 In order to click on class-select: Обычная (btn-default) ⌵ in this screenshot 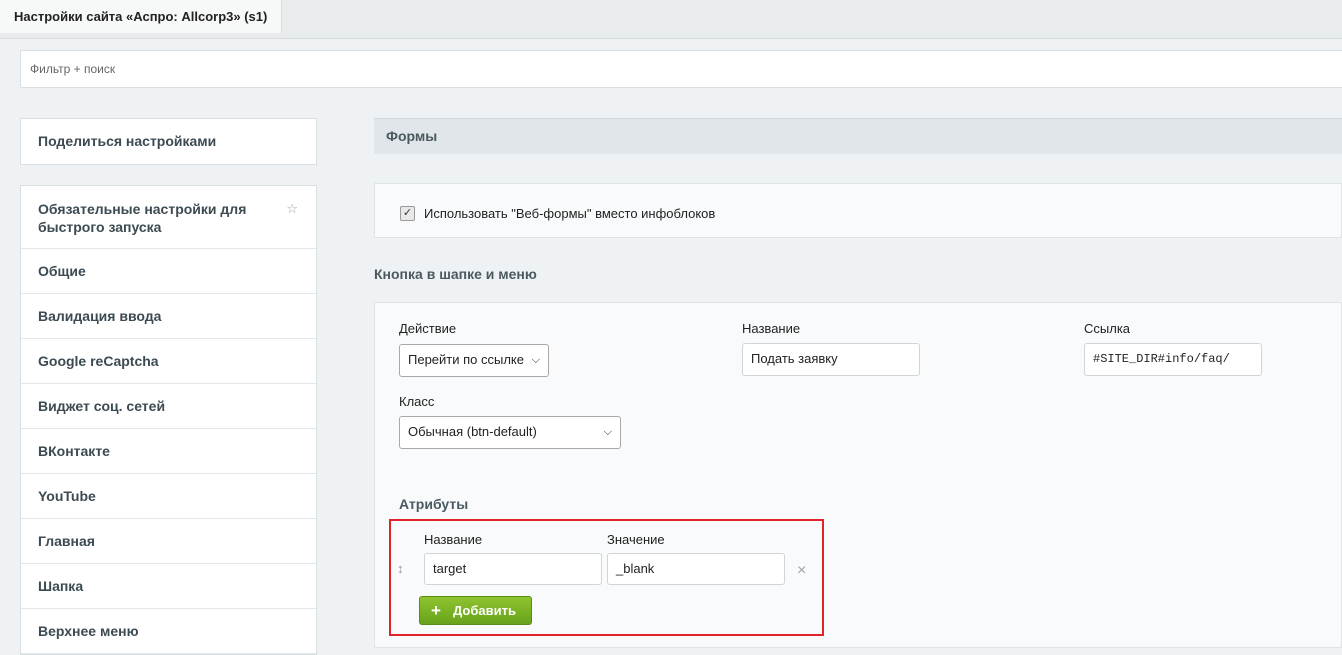, I will do `click(510, 432)`.